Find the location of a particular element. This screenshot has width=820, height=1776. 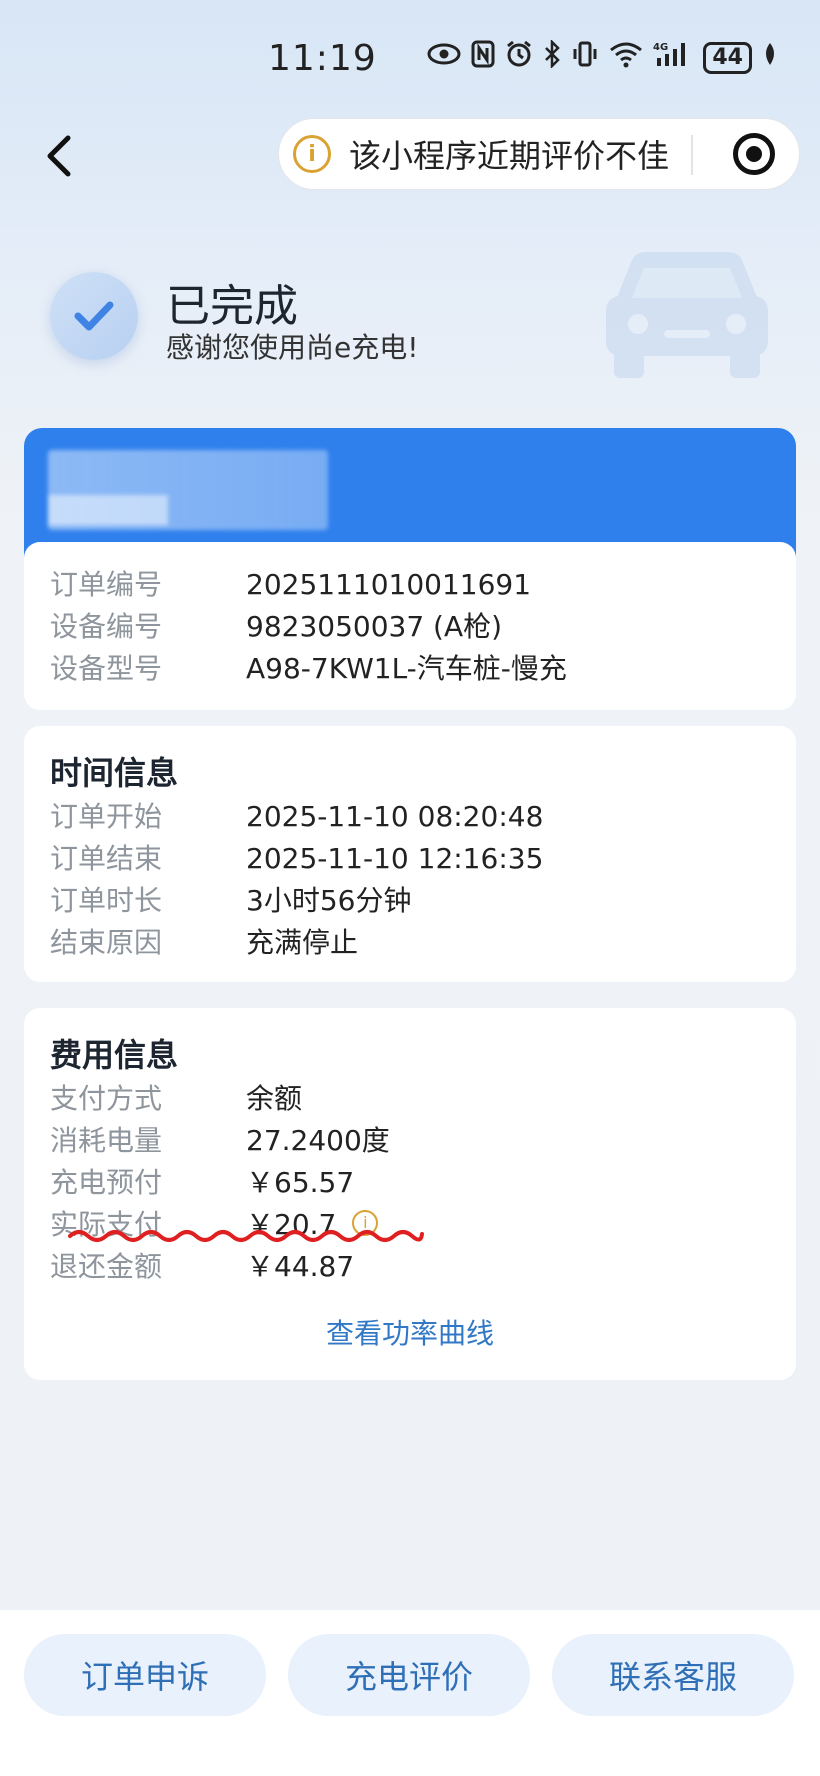

check-icon is located at coordinates (94, 316).